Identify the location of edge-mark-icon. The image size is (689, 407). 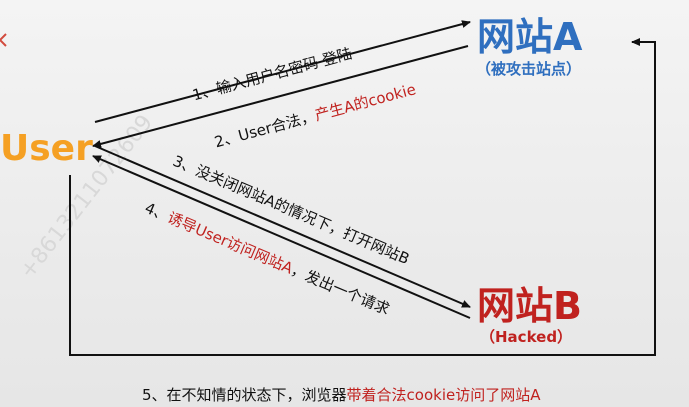
(3, 40).